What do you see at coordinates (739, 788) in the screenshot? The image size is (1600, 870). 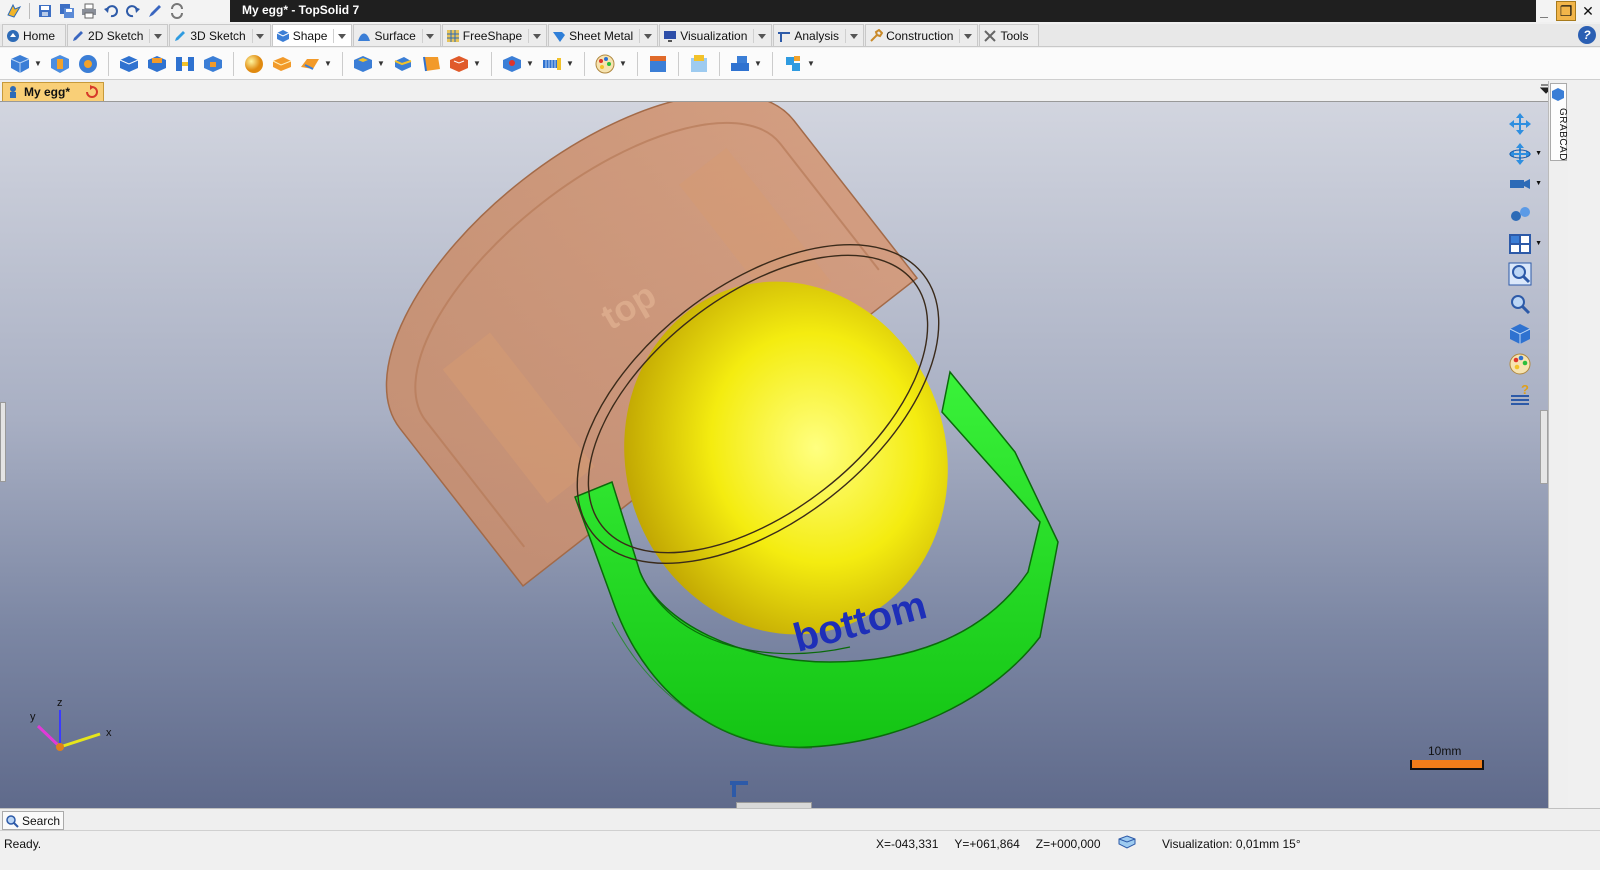 I see `caliper-icon` at bounding box center [739, 788].